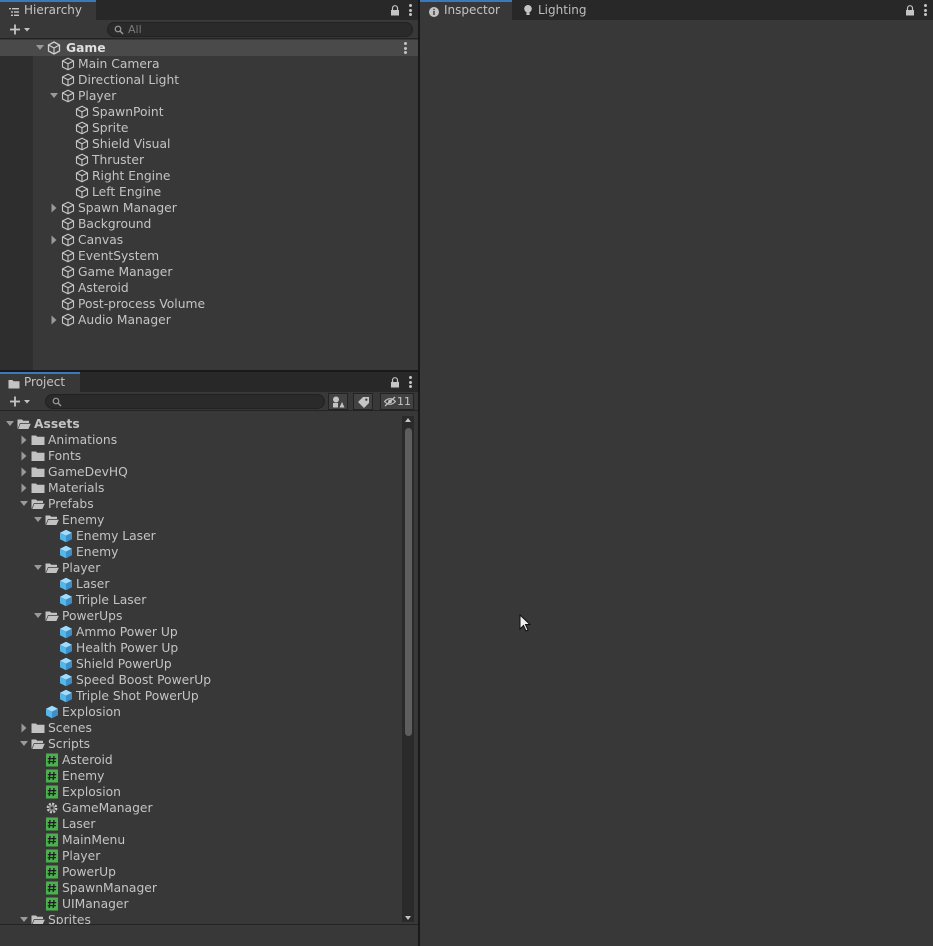  Describe the element at coordinates (209, 696) in the screenshot. I see `project-item: Triple Shot PowerUp` at that location.